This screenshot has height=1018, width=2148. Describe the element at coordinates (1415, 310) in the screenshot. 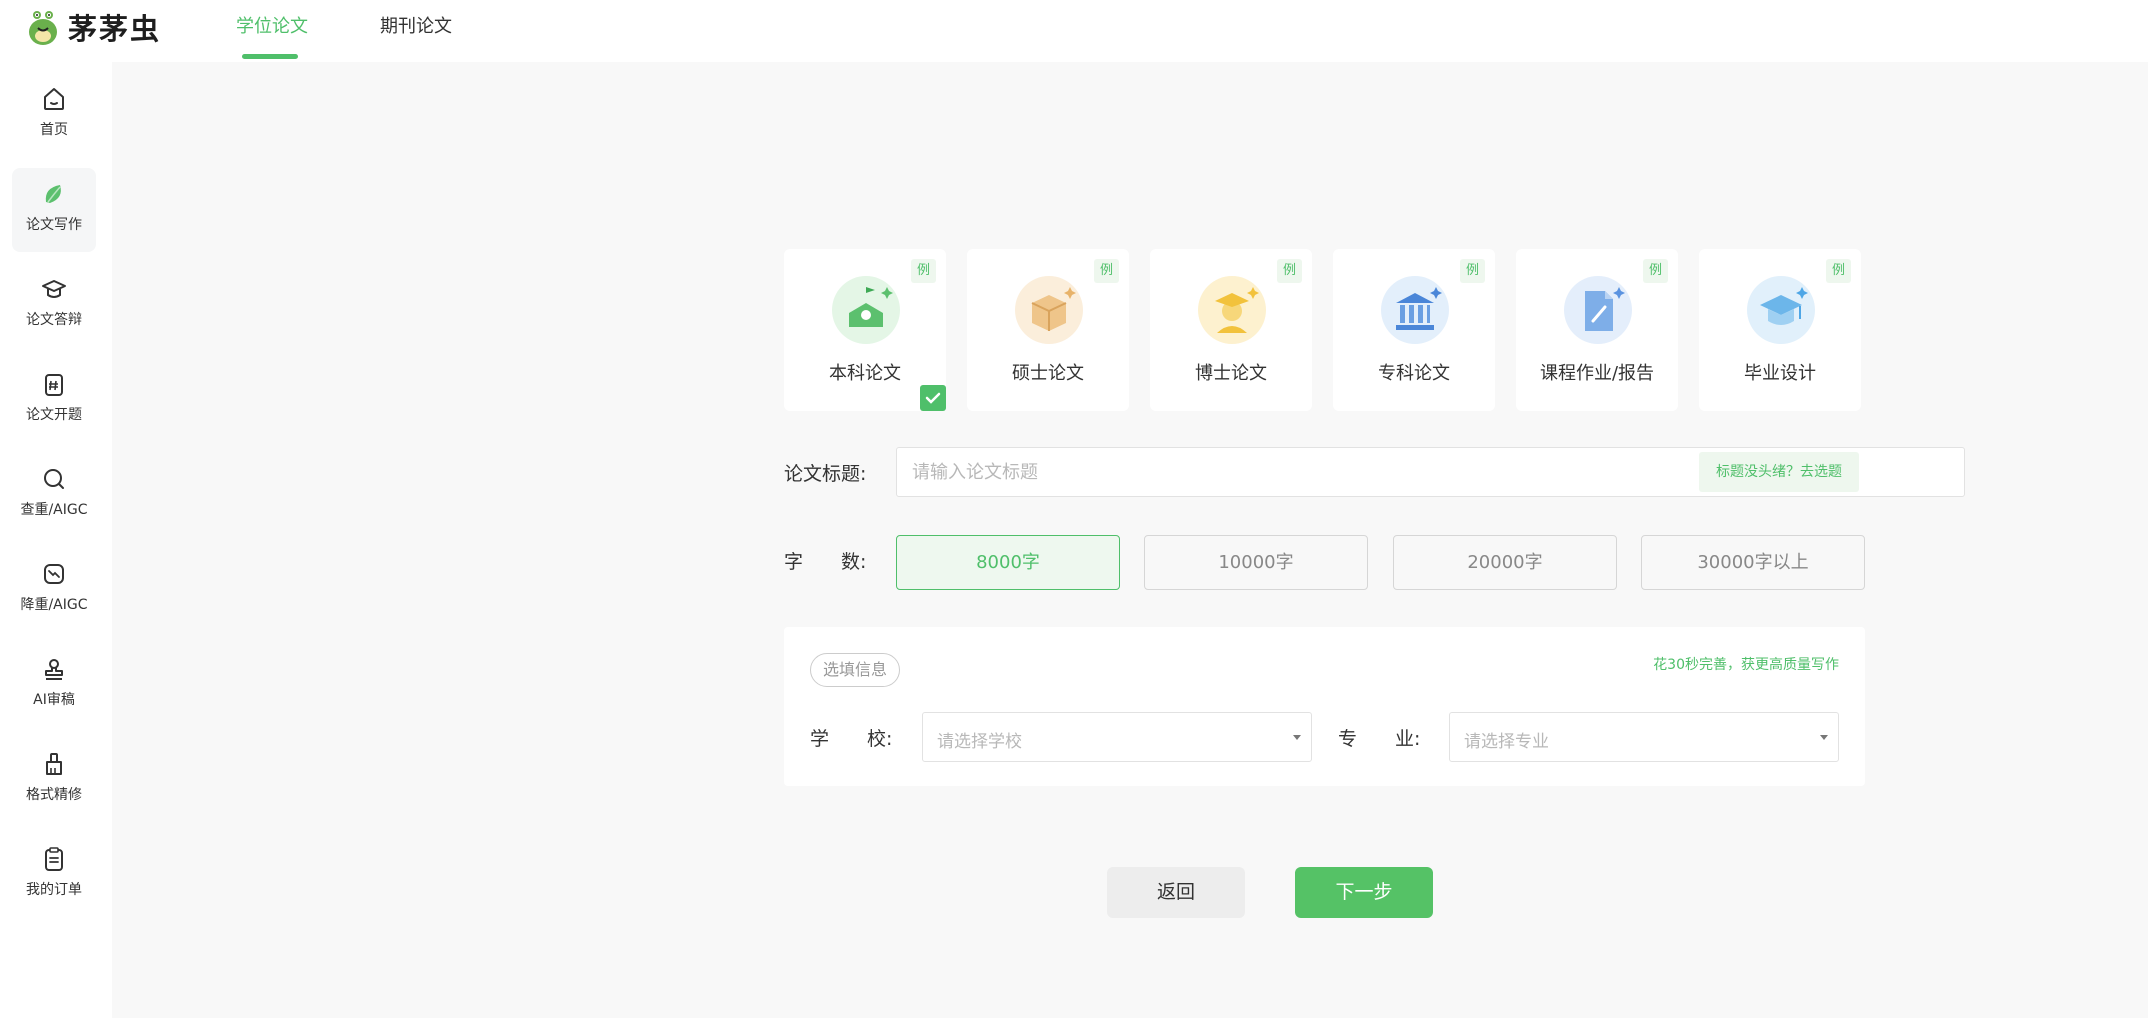

I see `institution-icon` at that location.